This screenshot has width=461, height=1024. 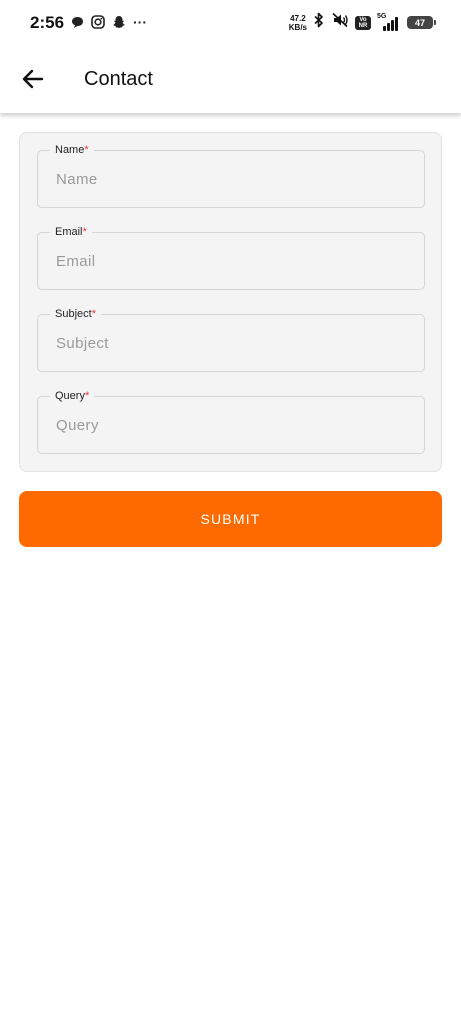 I want to click on notification-icons: ···, so click(x=108, y=22).